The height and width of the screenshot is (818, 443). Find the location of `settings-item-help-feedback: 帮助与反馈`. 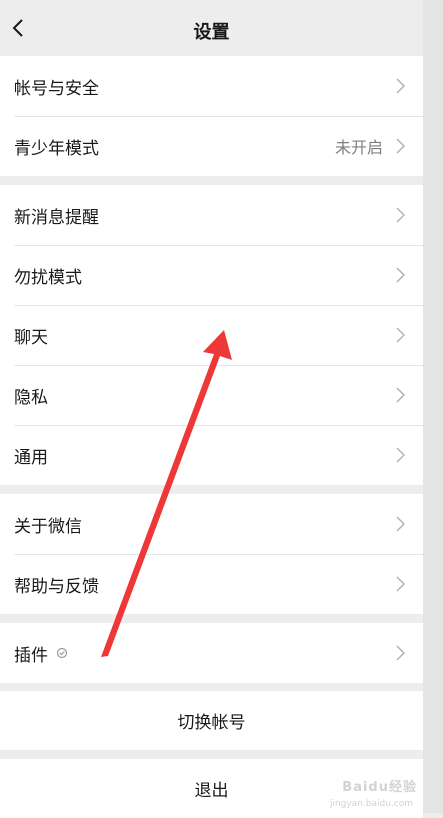

settings-item-help-feedback: 帮助与反馈 is located at coordinates (211, 584).